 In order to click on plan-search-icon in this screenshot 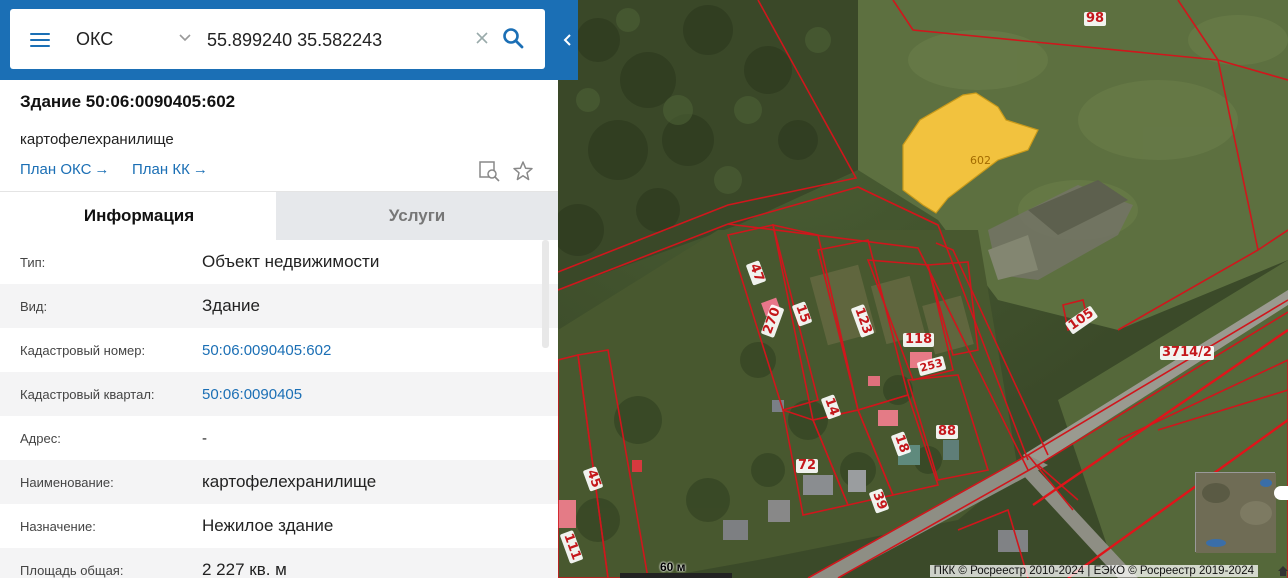, I will do `click(489, 171)`.